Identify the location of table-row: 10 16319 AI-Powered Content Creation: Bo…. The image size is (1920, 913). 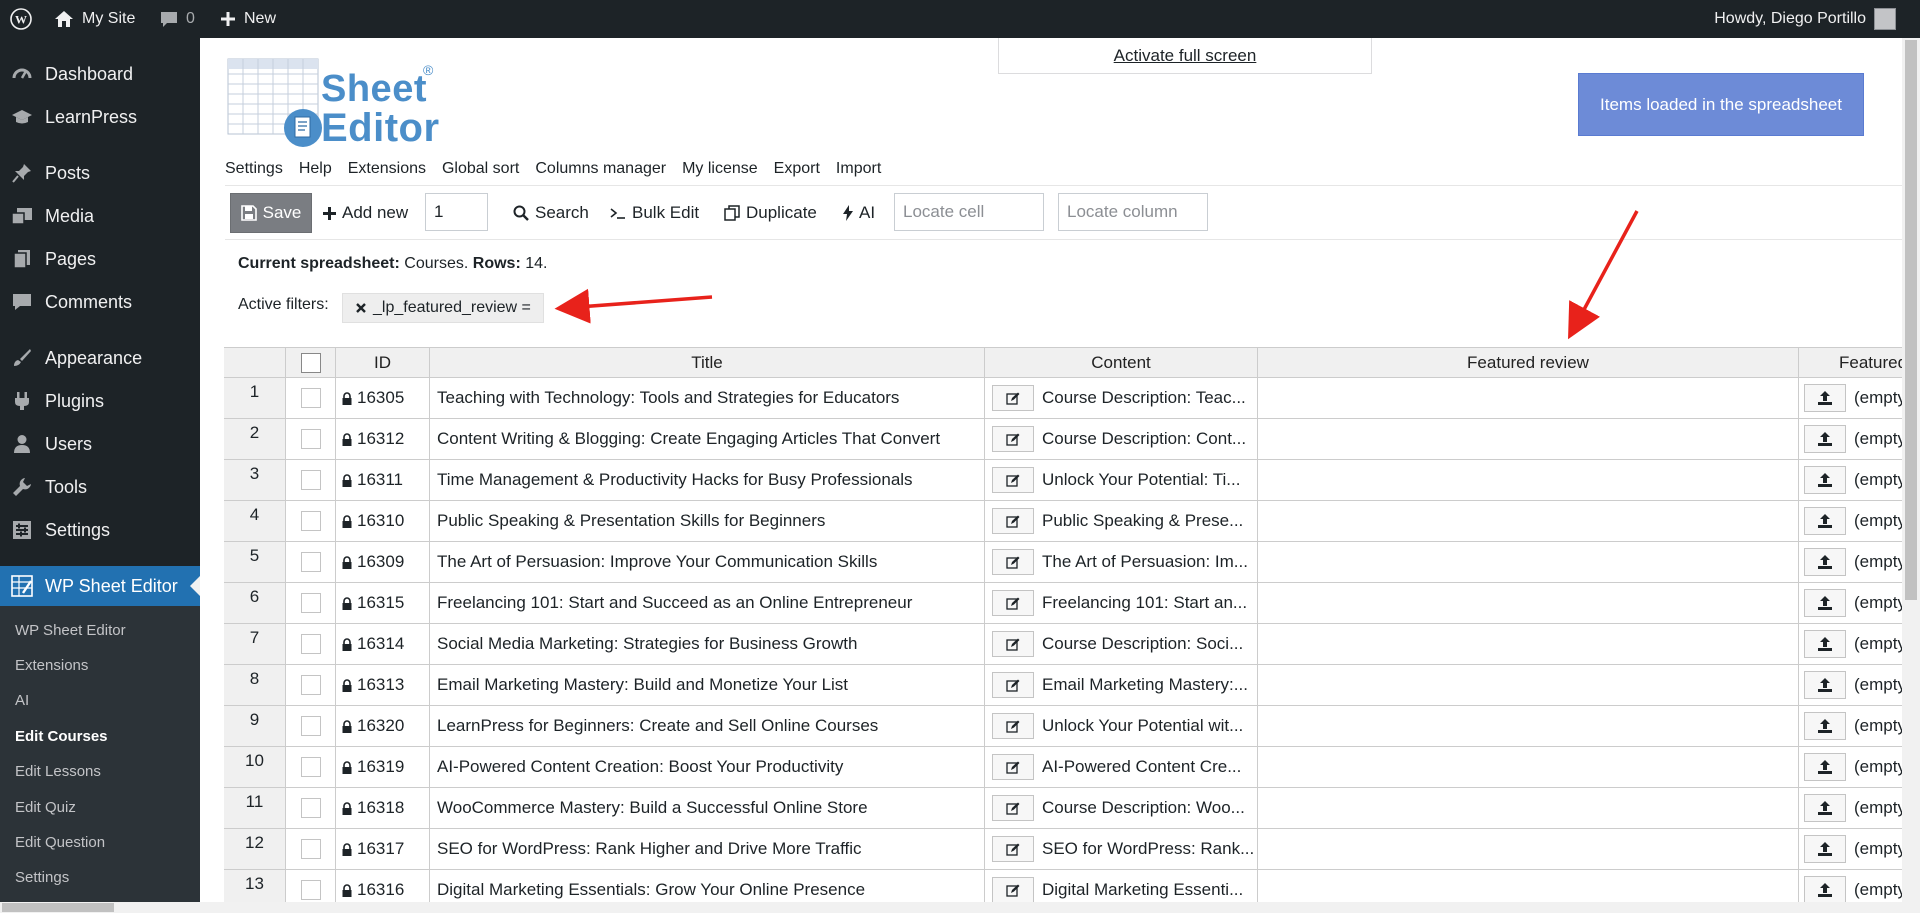
(1063, 767).